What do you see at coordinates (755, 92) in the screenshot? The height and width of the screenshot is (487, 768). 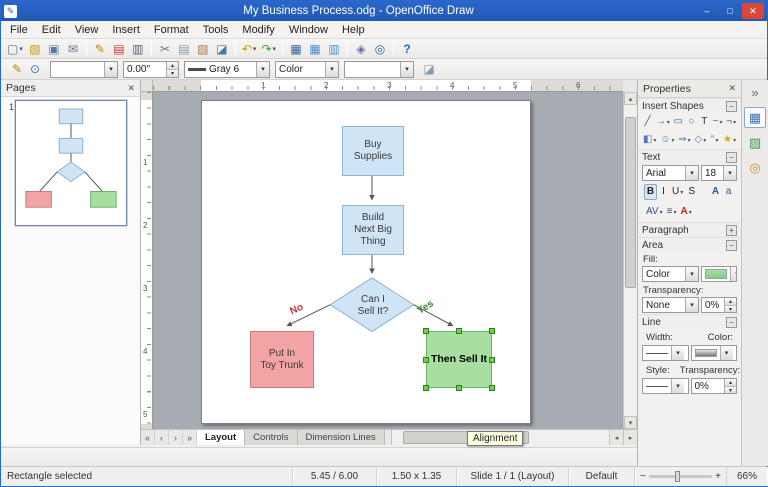 I see `sidebar-collapse-icon: »` at bounding box center [755, 92].